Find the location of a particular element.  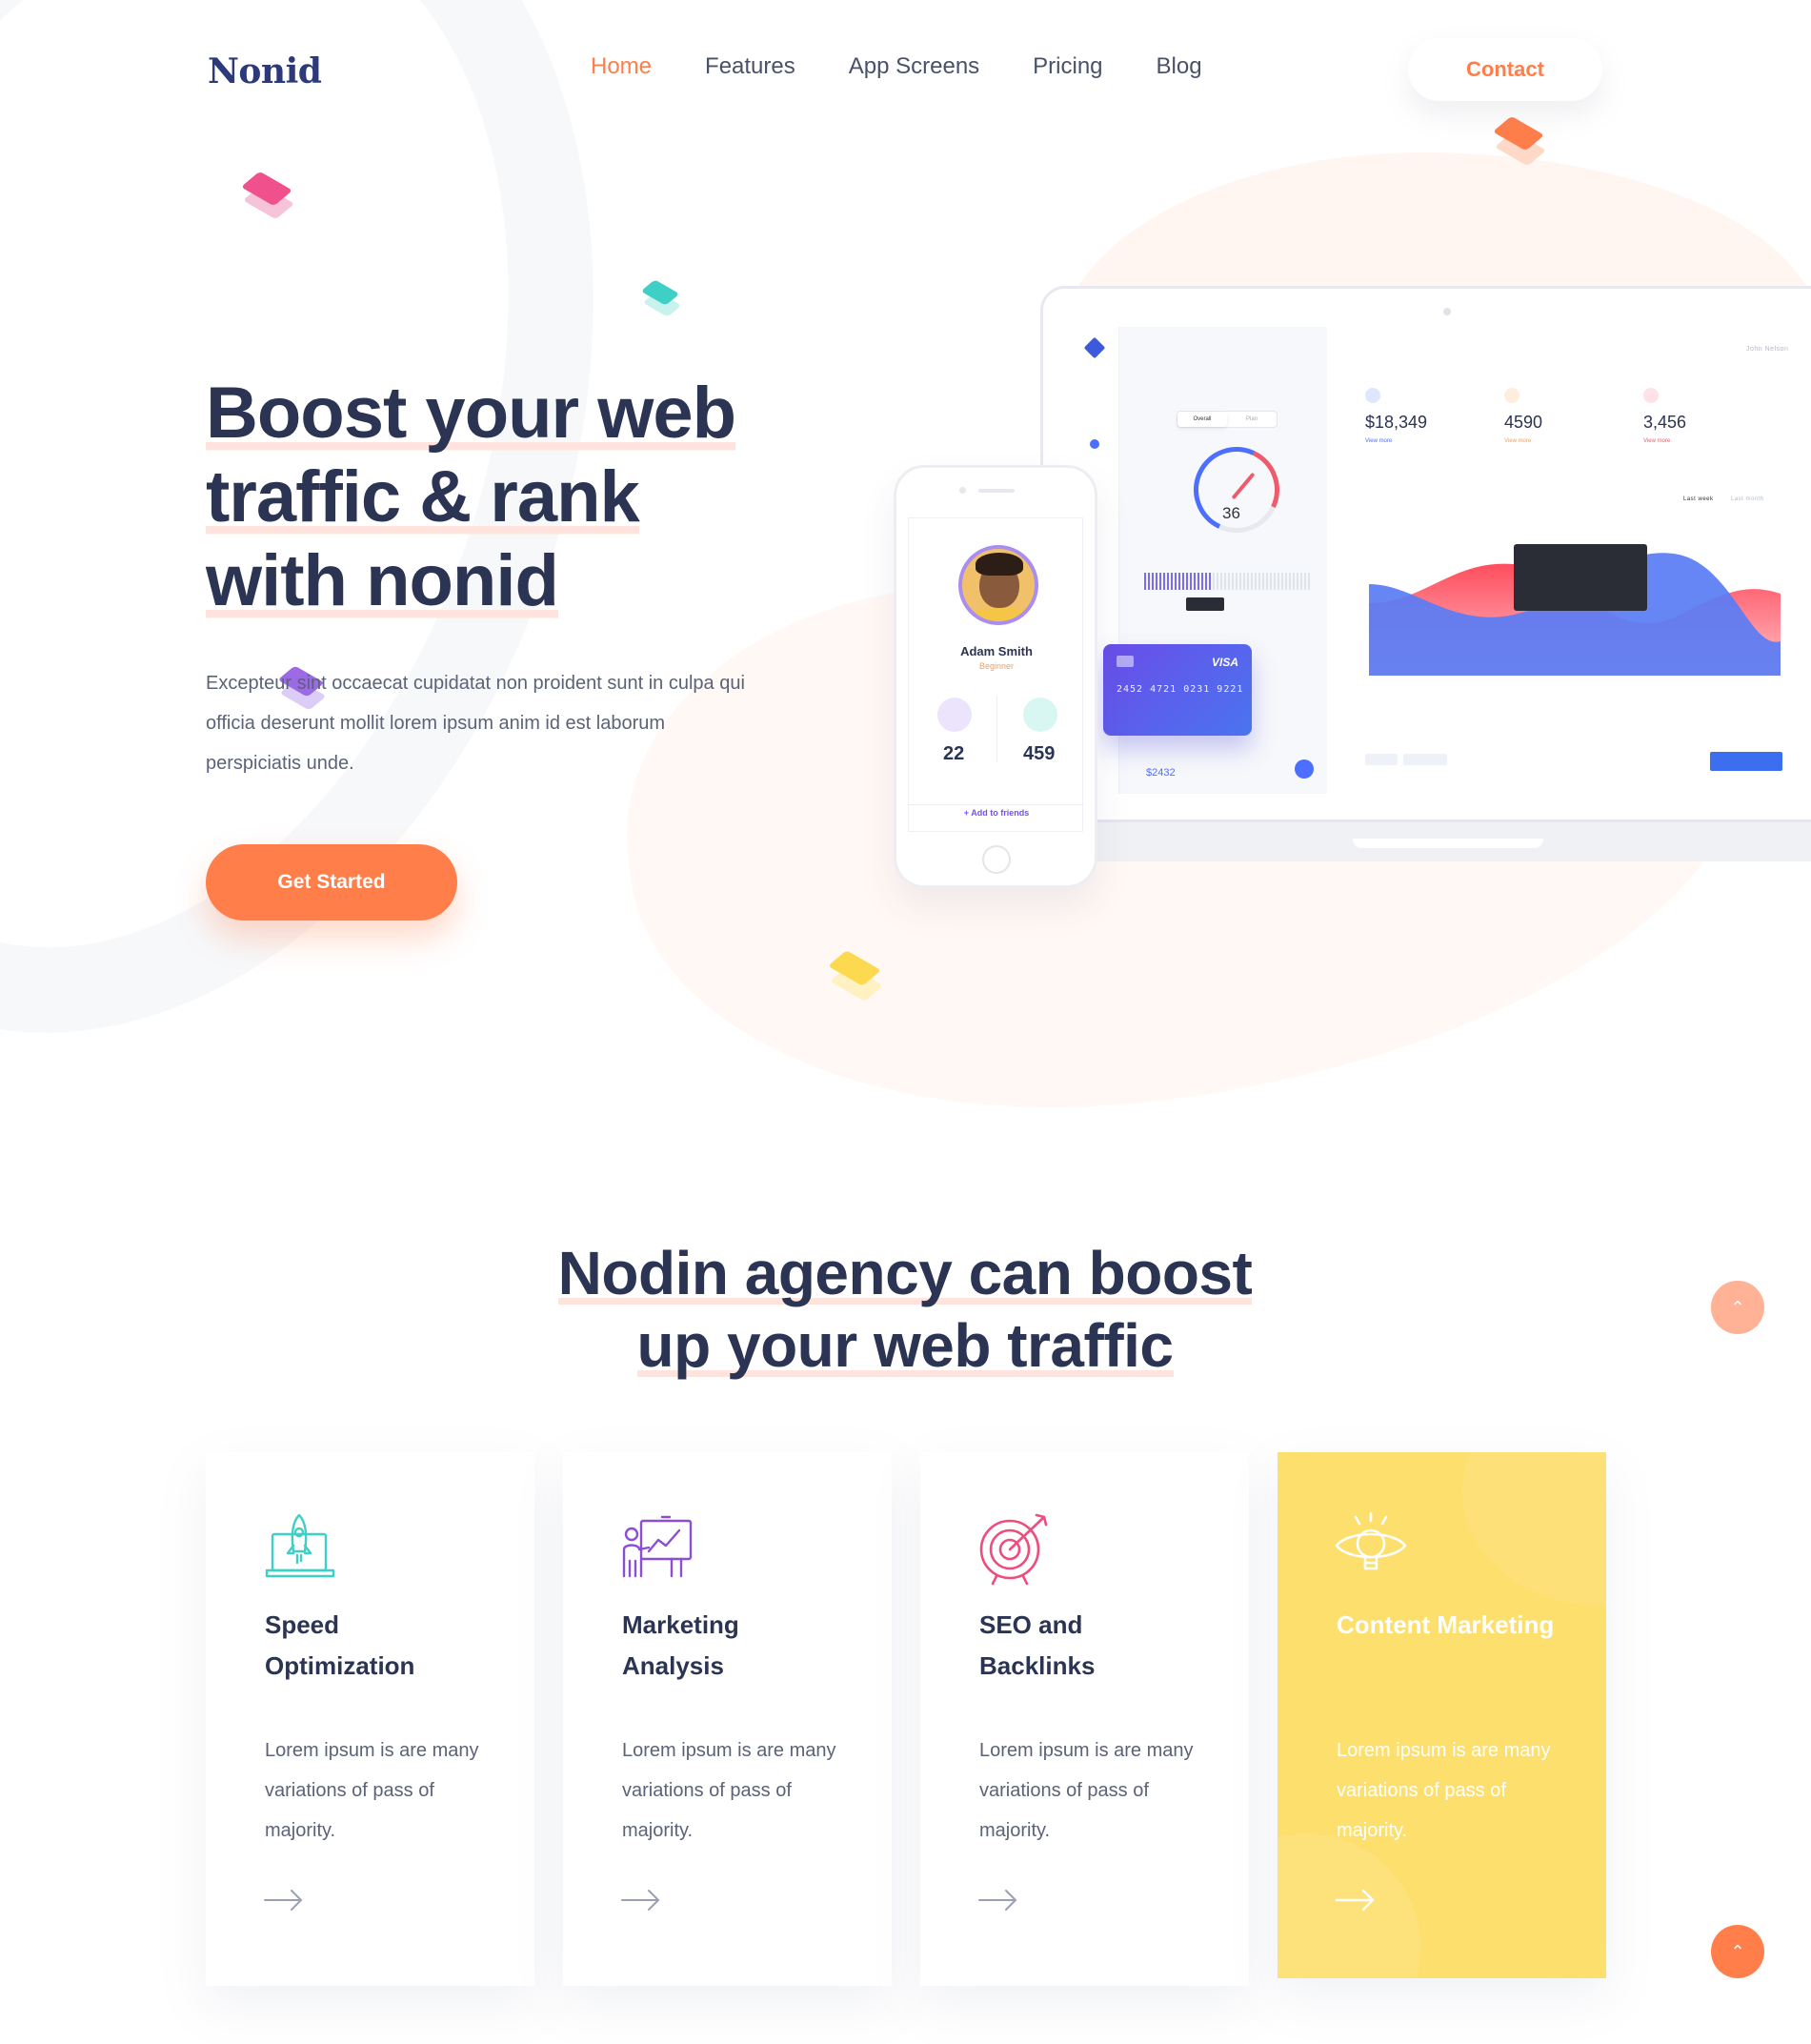

contact-button: Contact is located at coordinates (1505, 69).